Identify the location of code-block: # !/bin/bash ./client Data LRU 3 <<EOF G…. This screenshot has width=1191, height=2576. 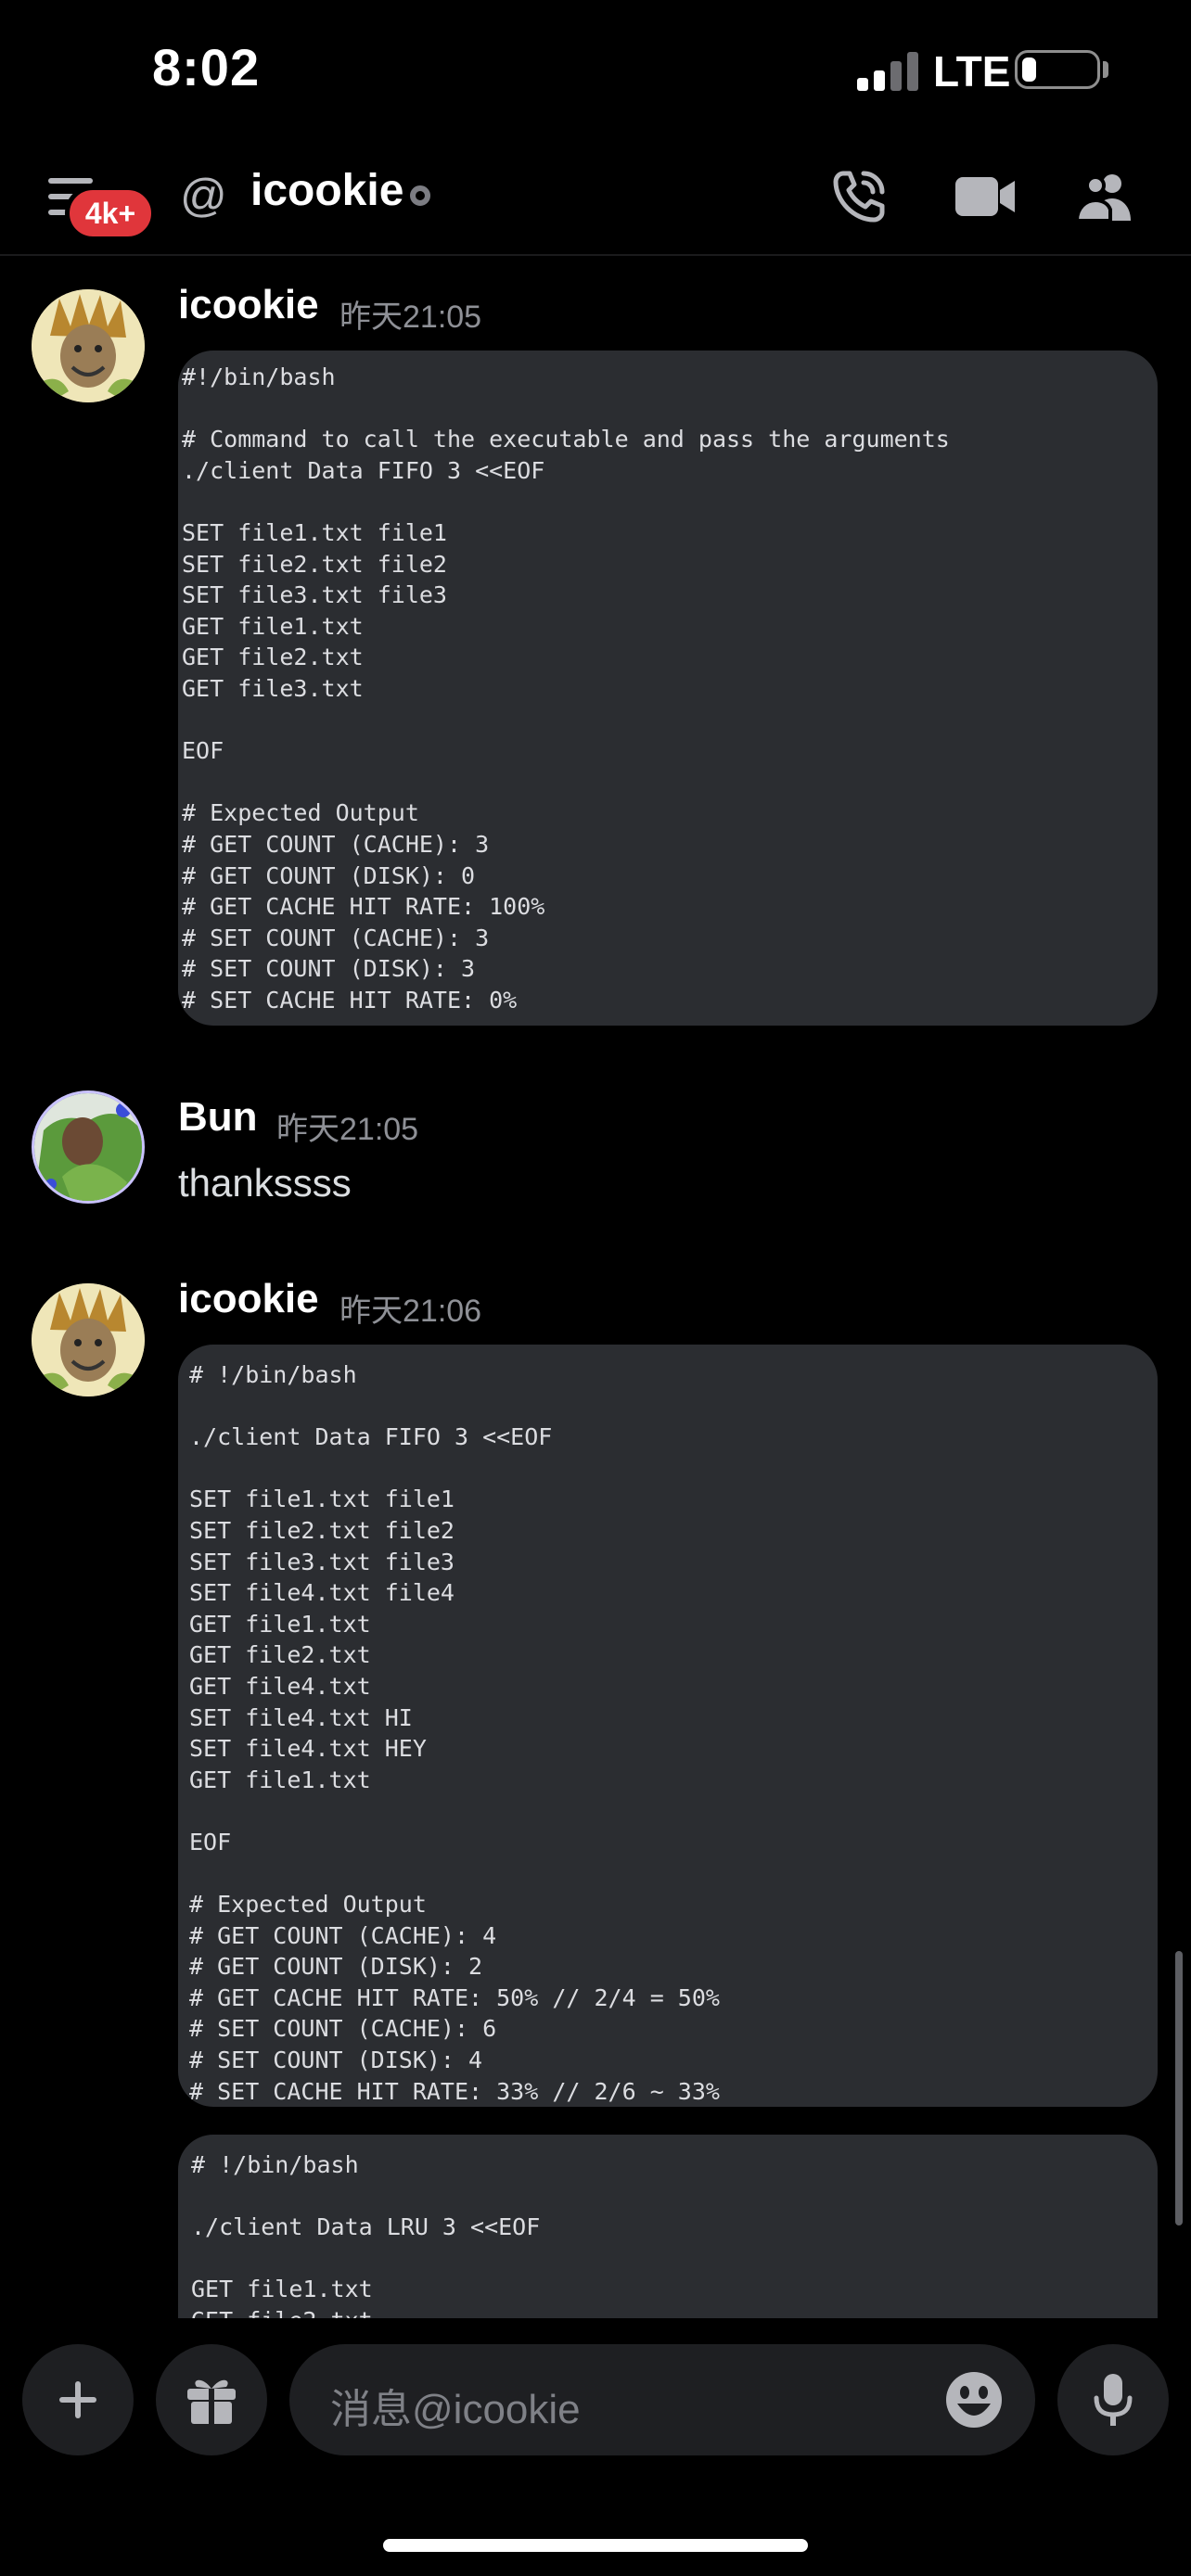
(668, 2227).